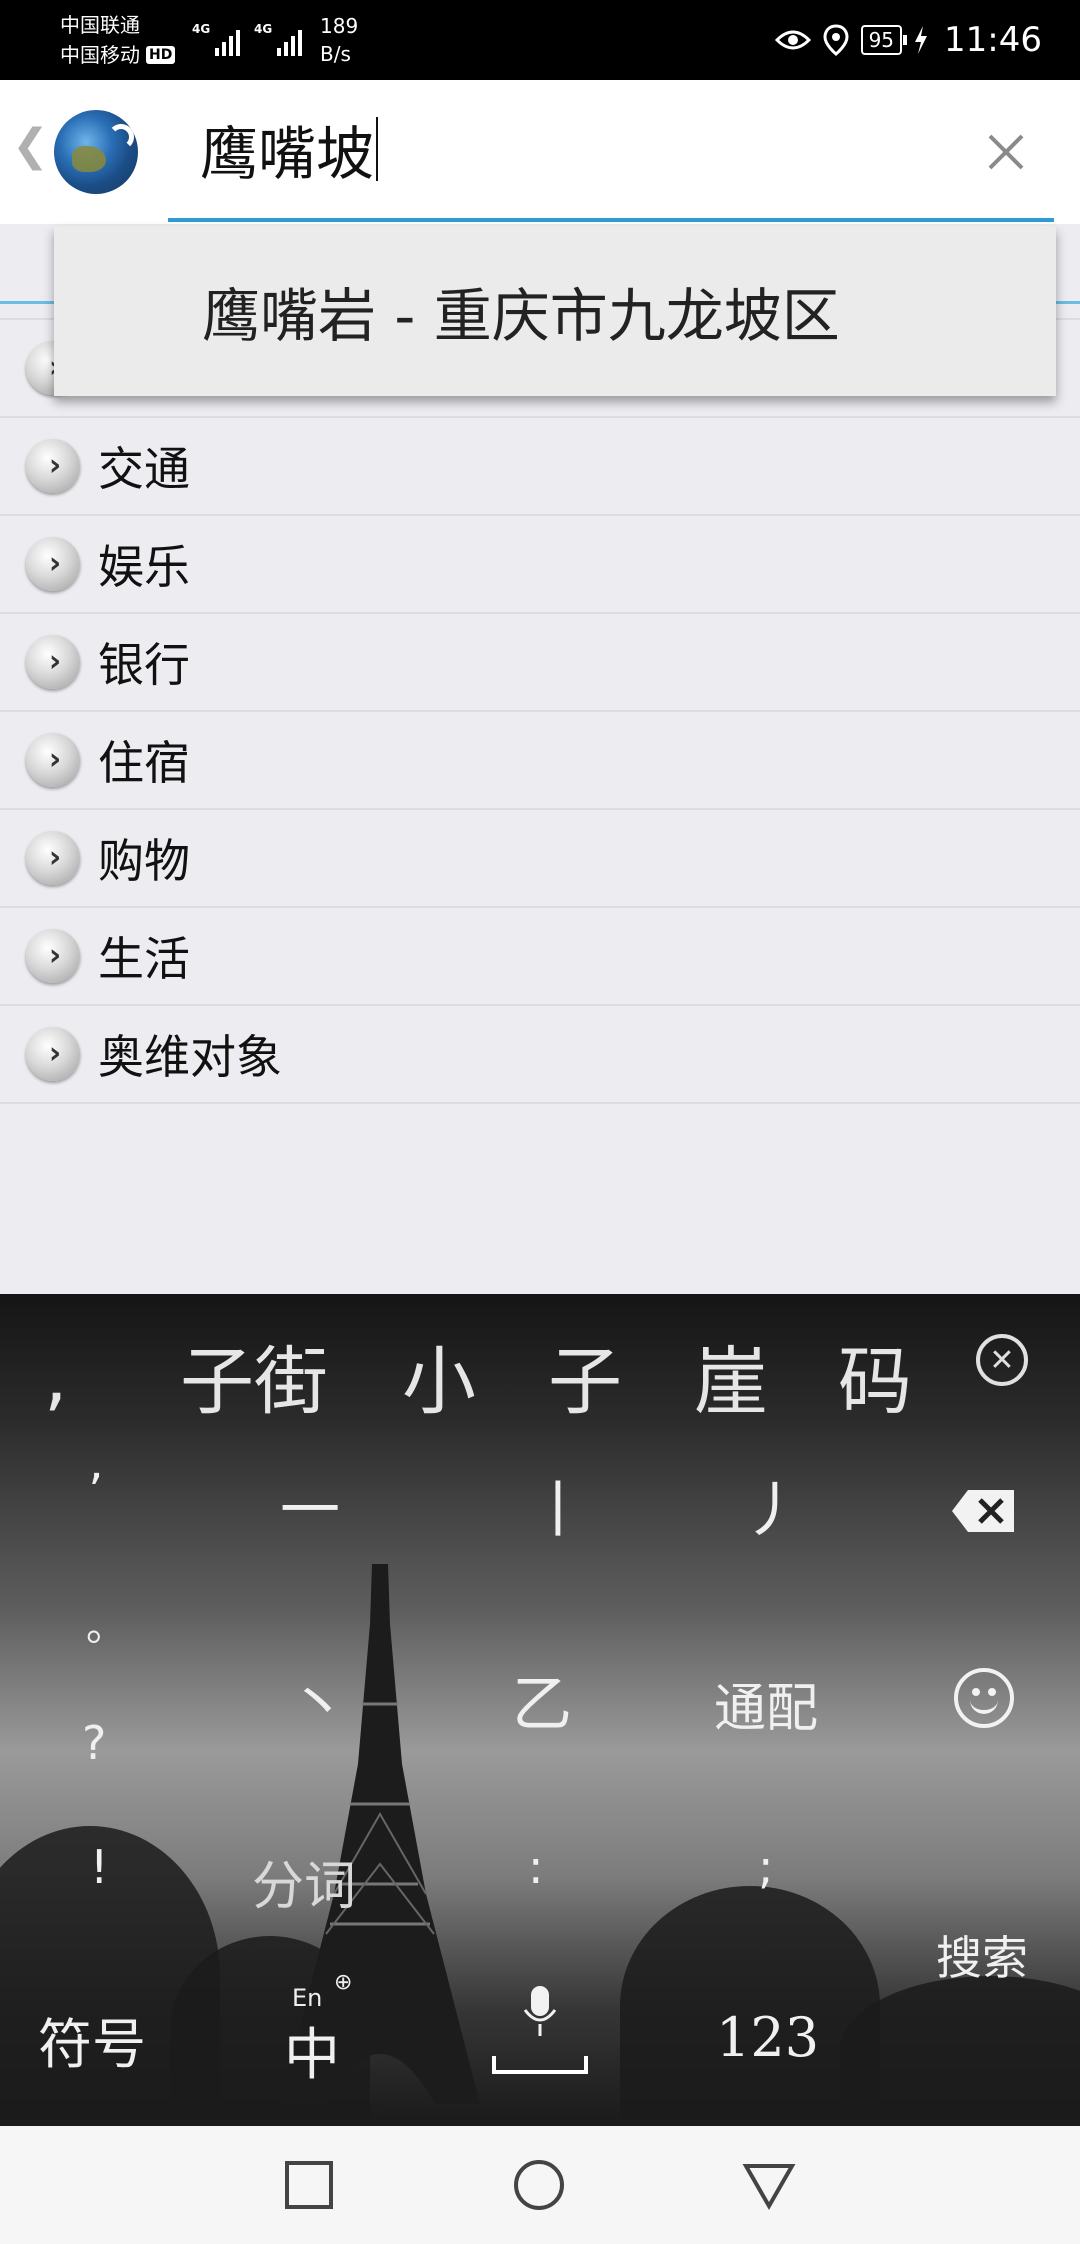 The width and height of the screenshot is (1080, 2244). Describe the element at coordinates (99, 1867) in the screenshot. I see `key-exclaim: !` at that location.